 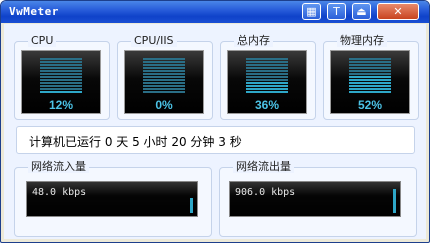 What do you see at coordinates (253, 41) in the screenshot?
I see `total-memory-label: 总内存` at bounding box center [253, 41].